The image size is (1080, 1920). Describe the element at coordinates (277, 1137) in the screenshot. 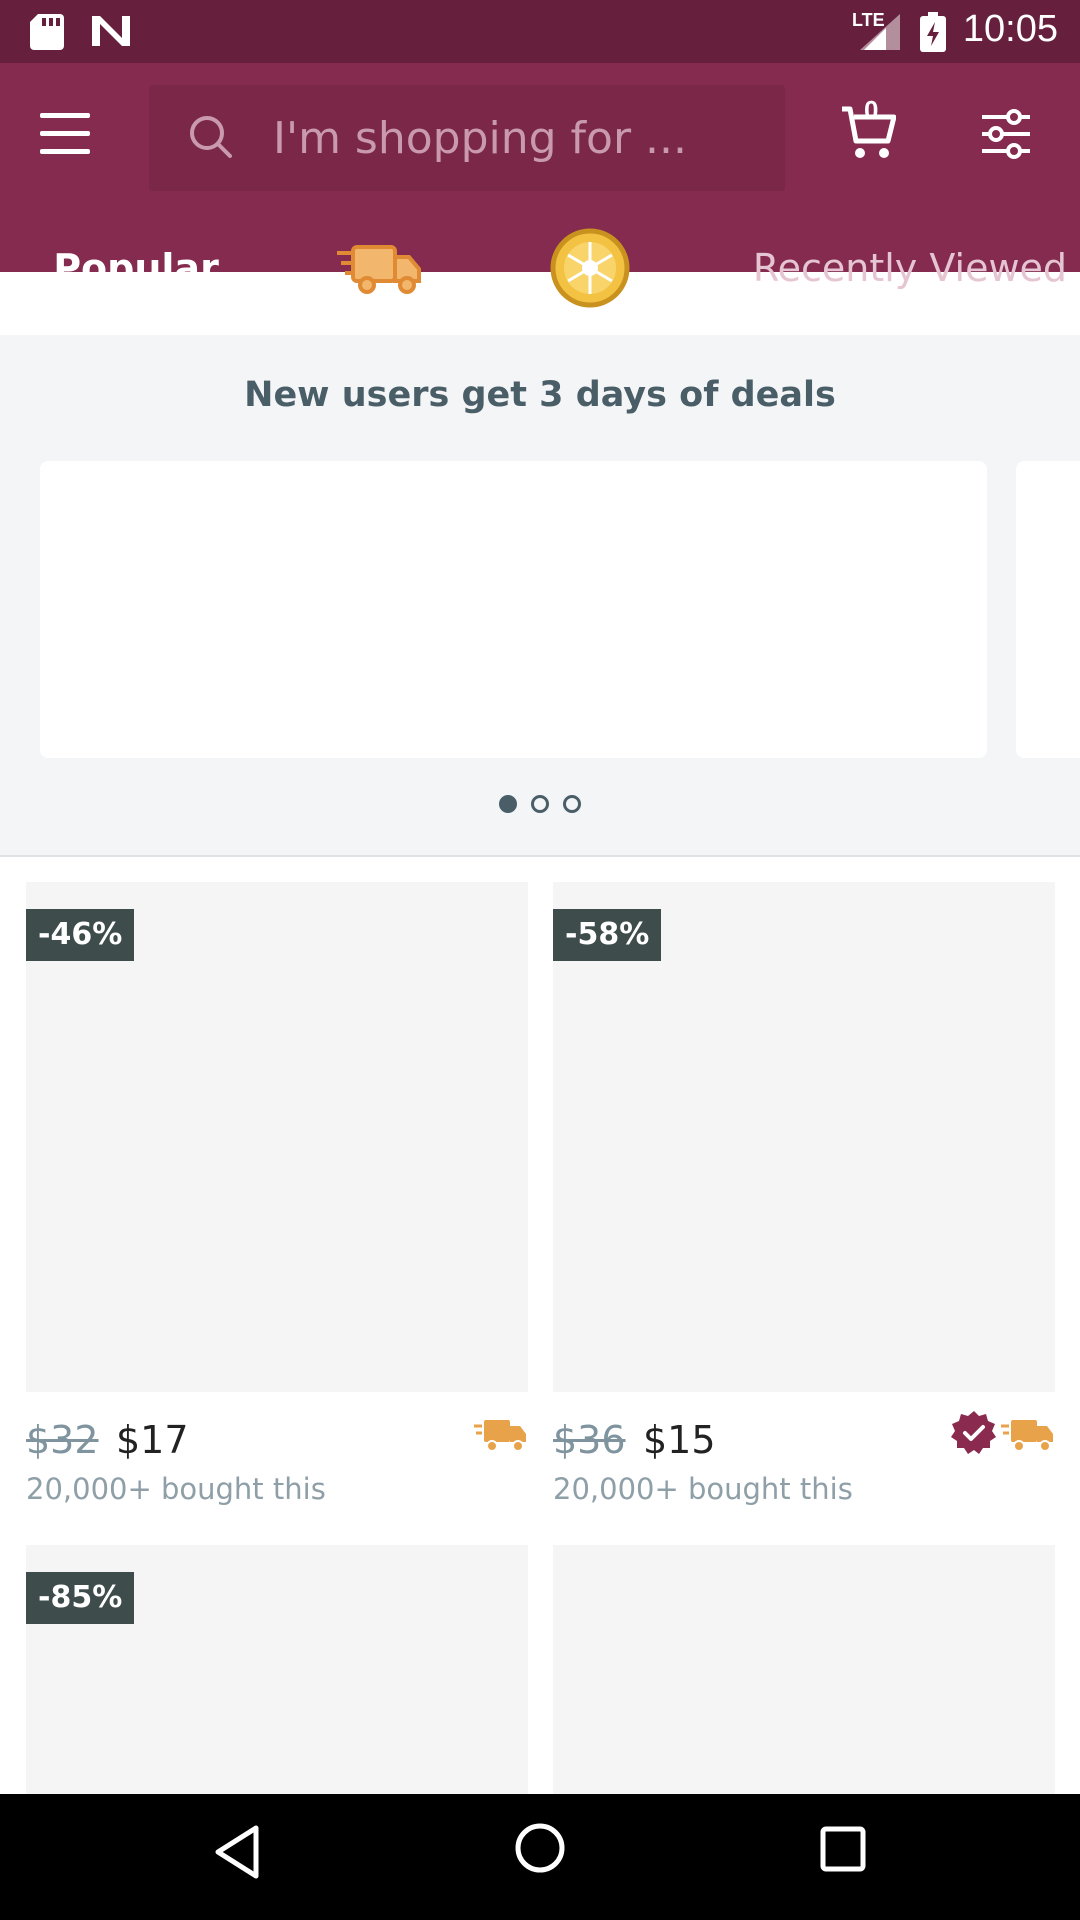

I see `product-image: -46%` at that location.